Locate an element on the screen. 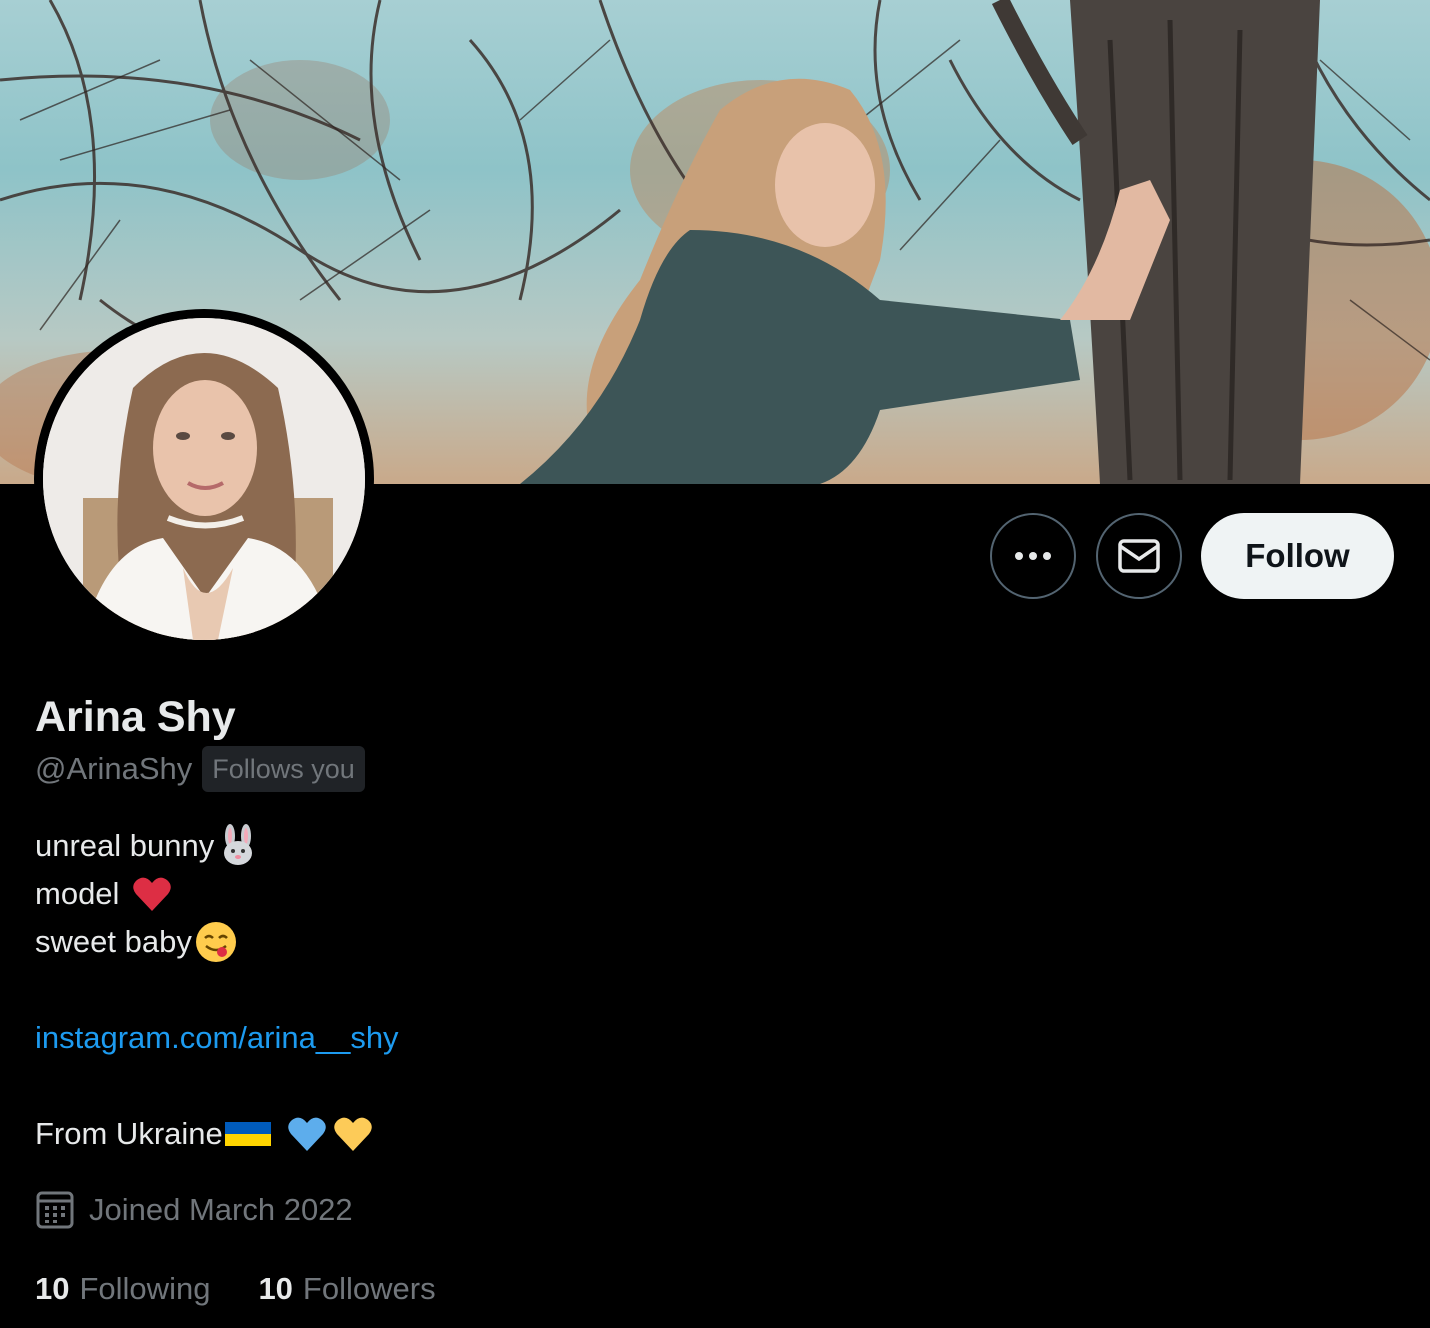  bio-line: sweet baby is located at coordinates (217, 942).